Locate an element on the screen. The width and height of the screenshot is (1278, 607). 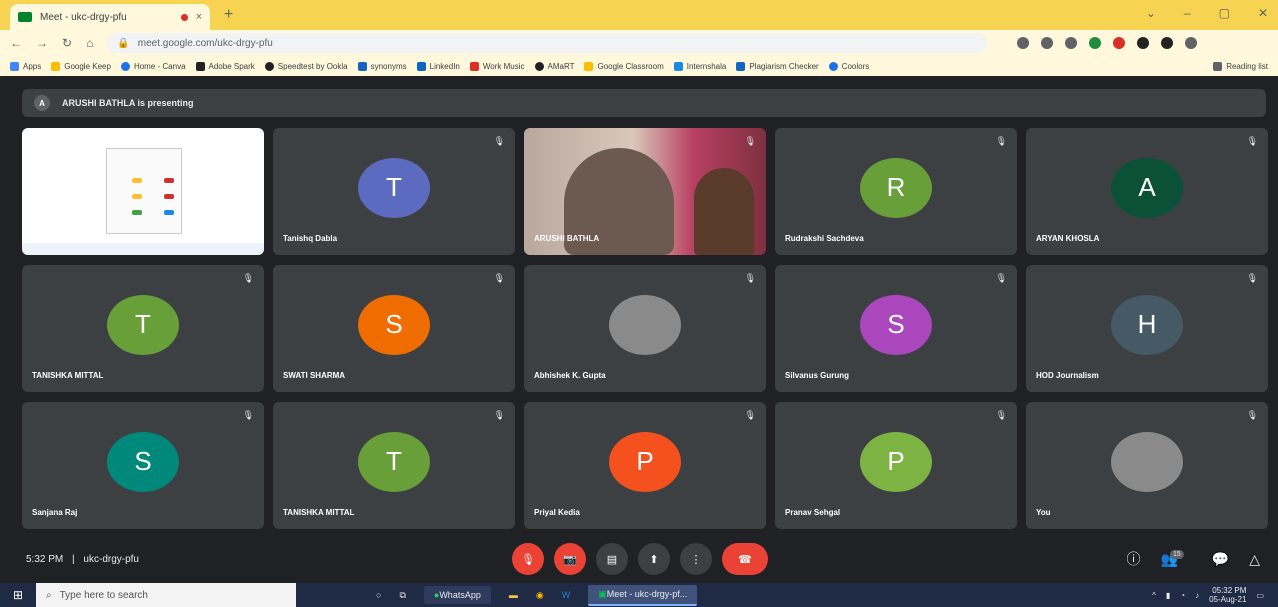
close-window-button: ✕ is located at coordinates (1263, 13).